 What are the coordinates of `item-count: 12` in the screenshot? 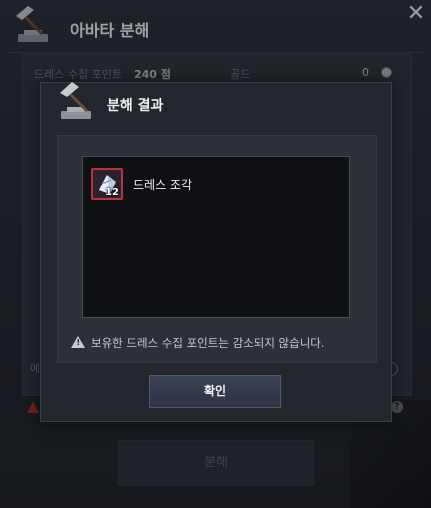 It's located at (112, 192).